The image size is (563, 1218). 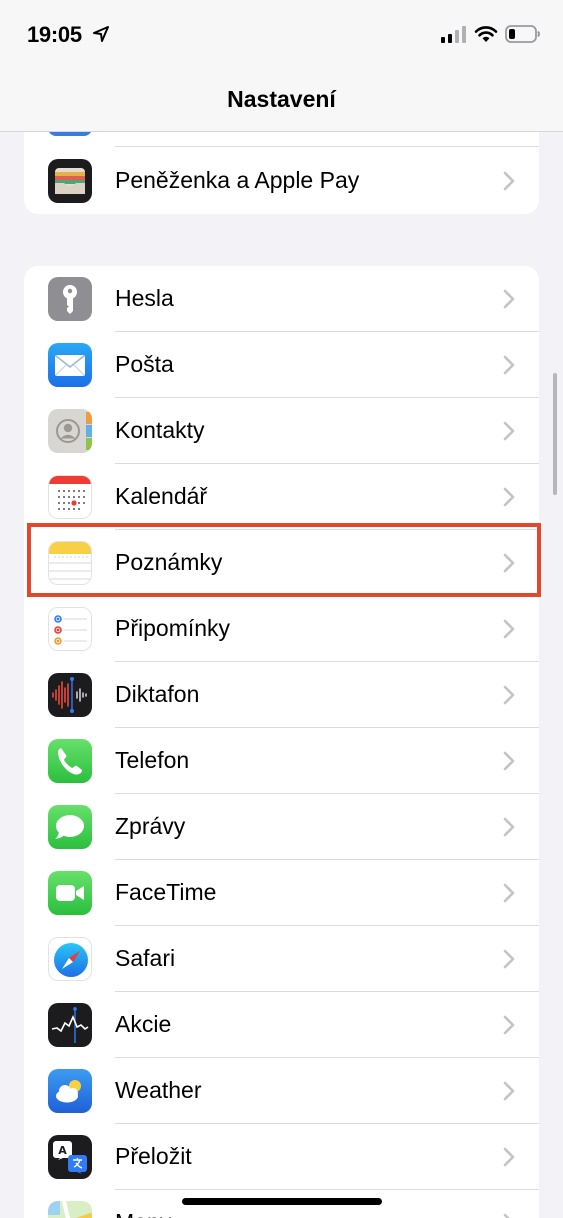 I want to click on settings-row-label: Přeložit, so click(x=153, y=1156).